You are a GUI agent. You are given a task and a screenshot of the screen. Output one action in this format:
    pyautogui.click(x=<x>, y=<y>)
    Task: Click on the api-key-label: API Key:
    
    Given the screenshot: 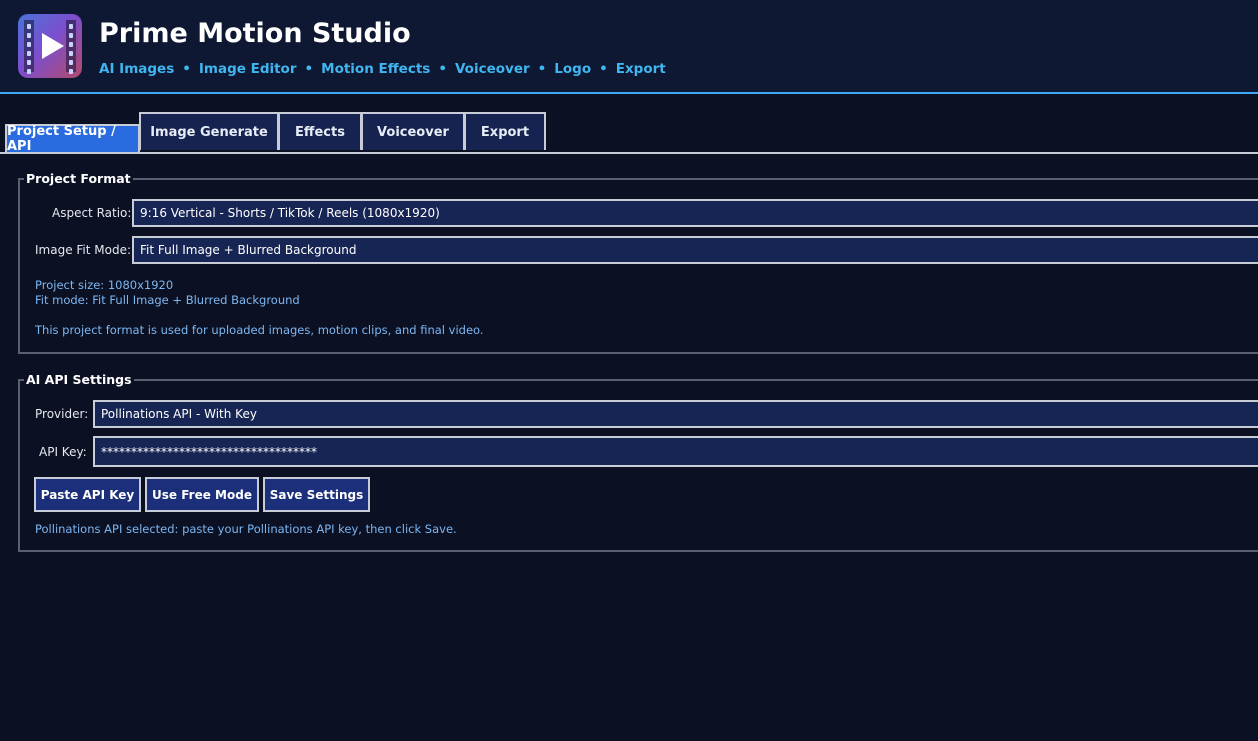 What is the action you would take?
    pyautogui.click(x=63, y=452)
    